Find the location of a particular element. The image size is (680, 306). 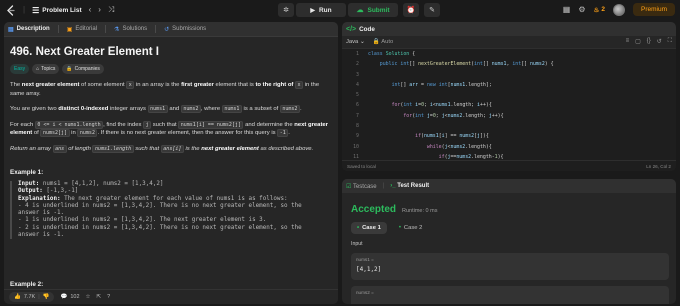

text-bold: first greater is located at coordinates (197, 85).